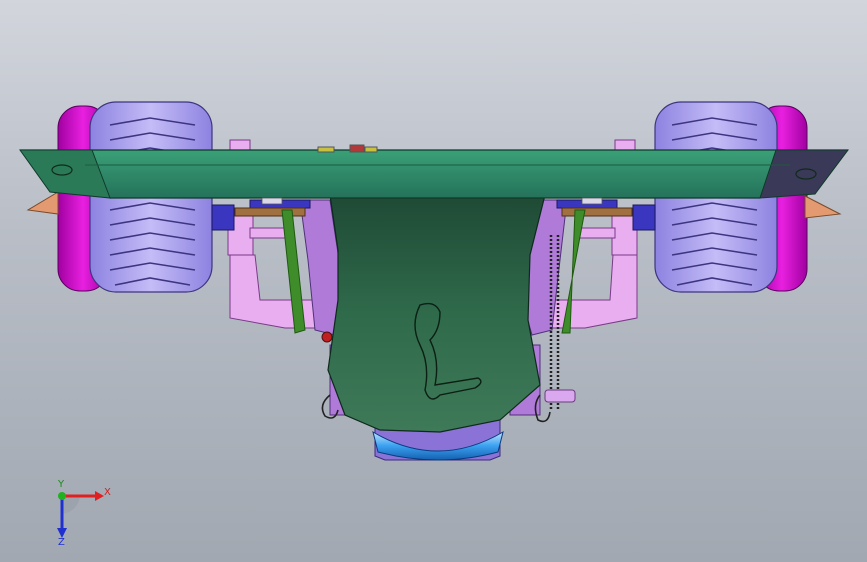 The height and width of the screenshot is (562, 867). What do you see at coordinates (61, 542) in the screenshot?
I see `z-axis-label: Z` at bounding box center [61, 542].